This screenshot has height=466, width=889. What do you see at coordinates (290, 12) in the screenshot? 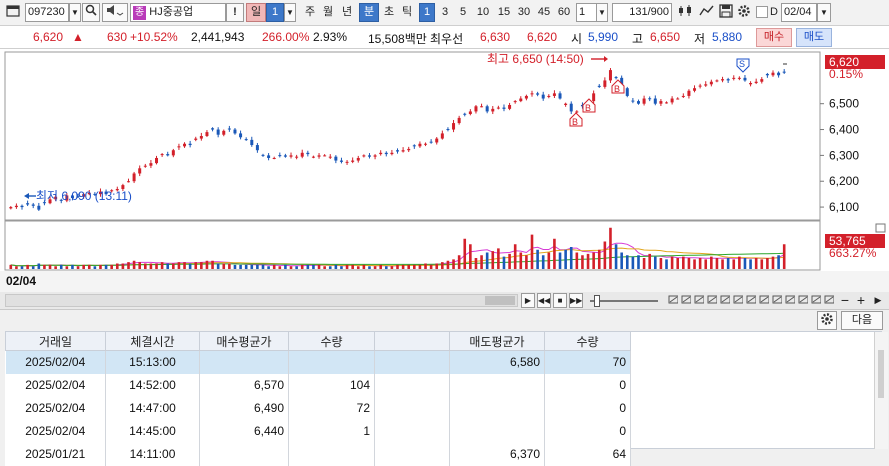
I see `period-num-dropdown: ▼` at bounding box center [290, 12].